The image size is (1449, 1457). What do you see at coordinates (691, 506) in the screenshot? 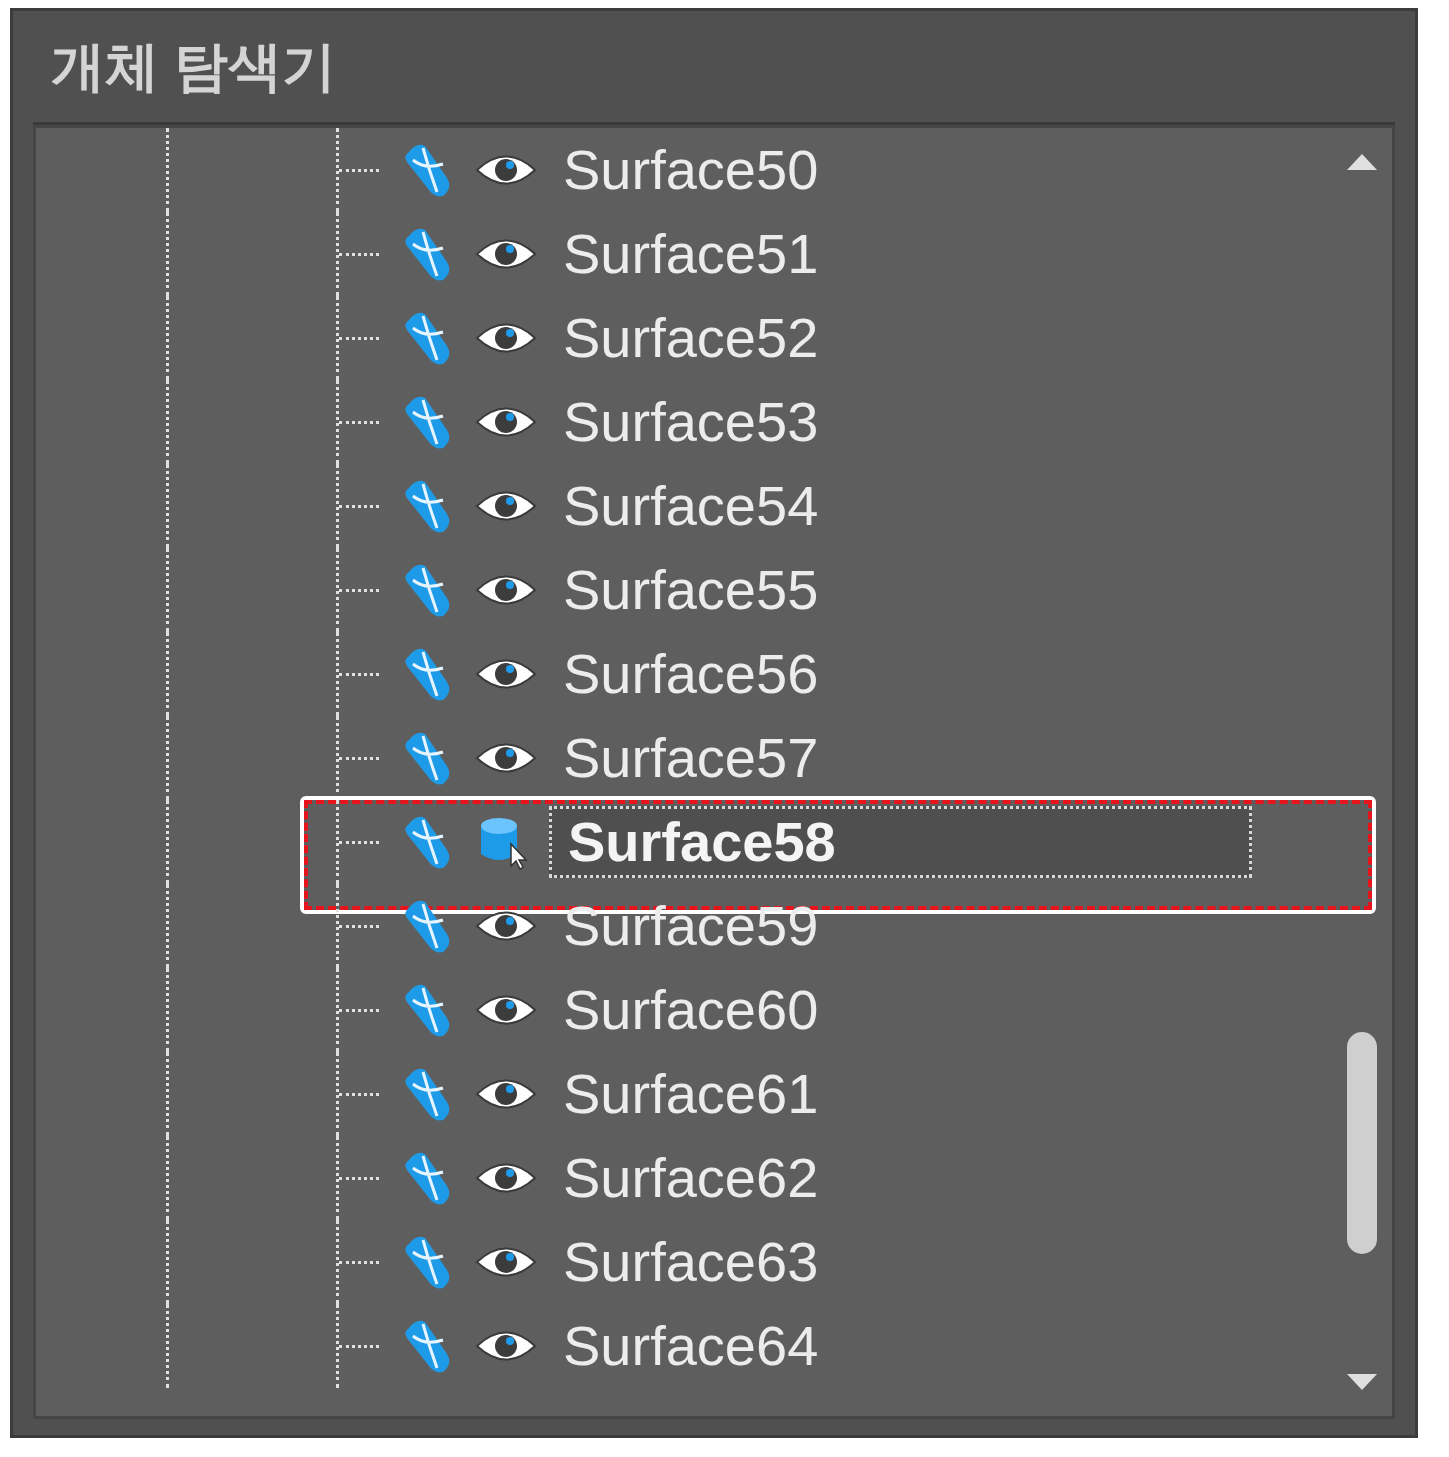
I see `tree-item: Surface54` at bounding box center [691, 506].